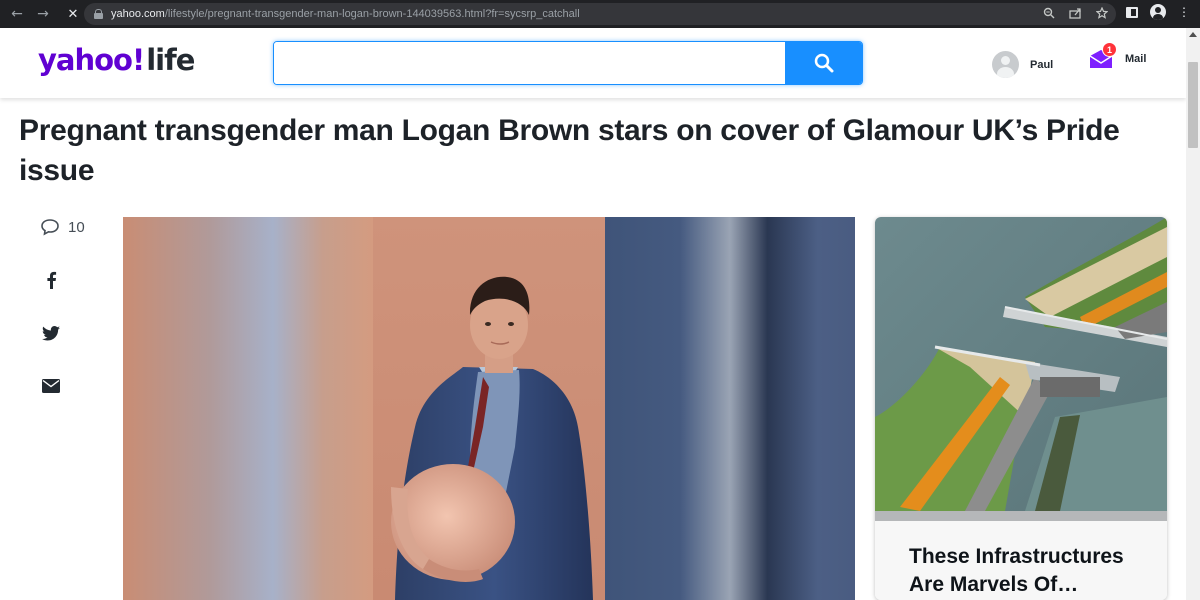 This screenshot has height=600, width=1200. I want to click on more-menu-icon: ⋮, so click(1184, 12).